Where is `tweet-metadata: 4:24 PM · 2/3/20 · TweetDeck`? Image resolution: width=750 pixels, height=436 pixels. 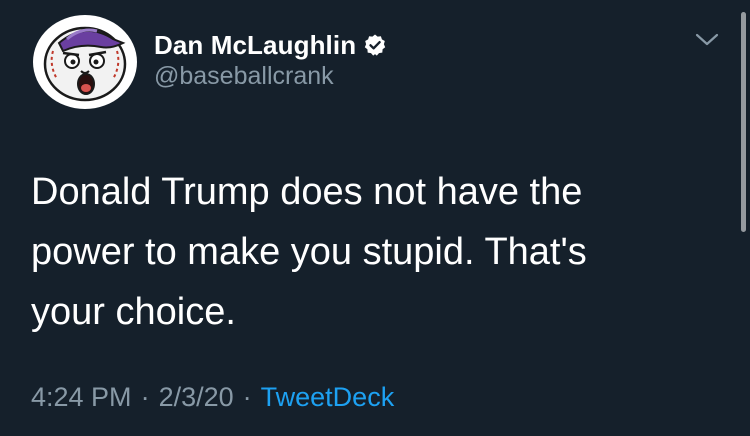 tweet-metadata: 4:24 PM · 2/3/20 · TweetDeck is located at coordinates (212, 397).